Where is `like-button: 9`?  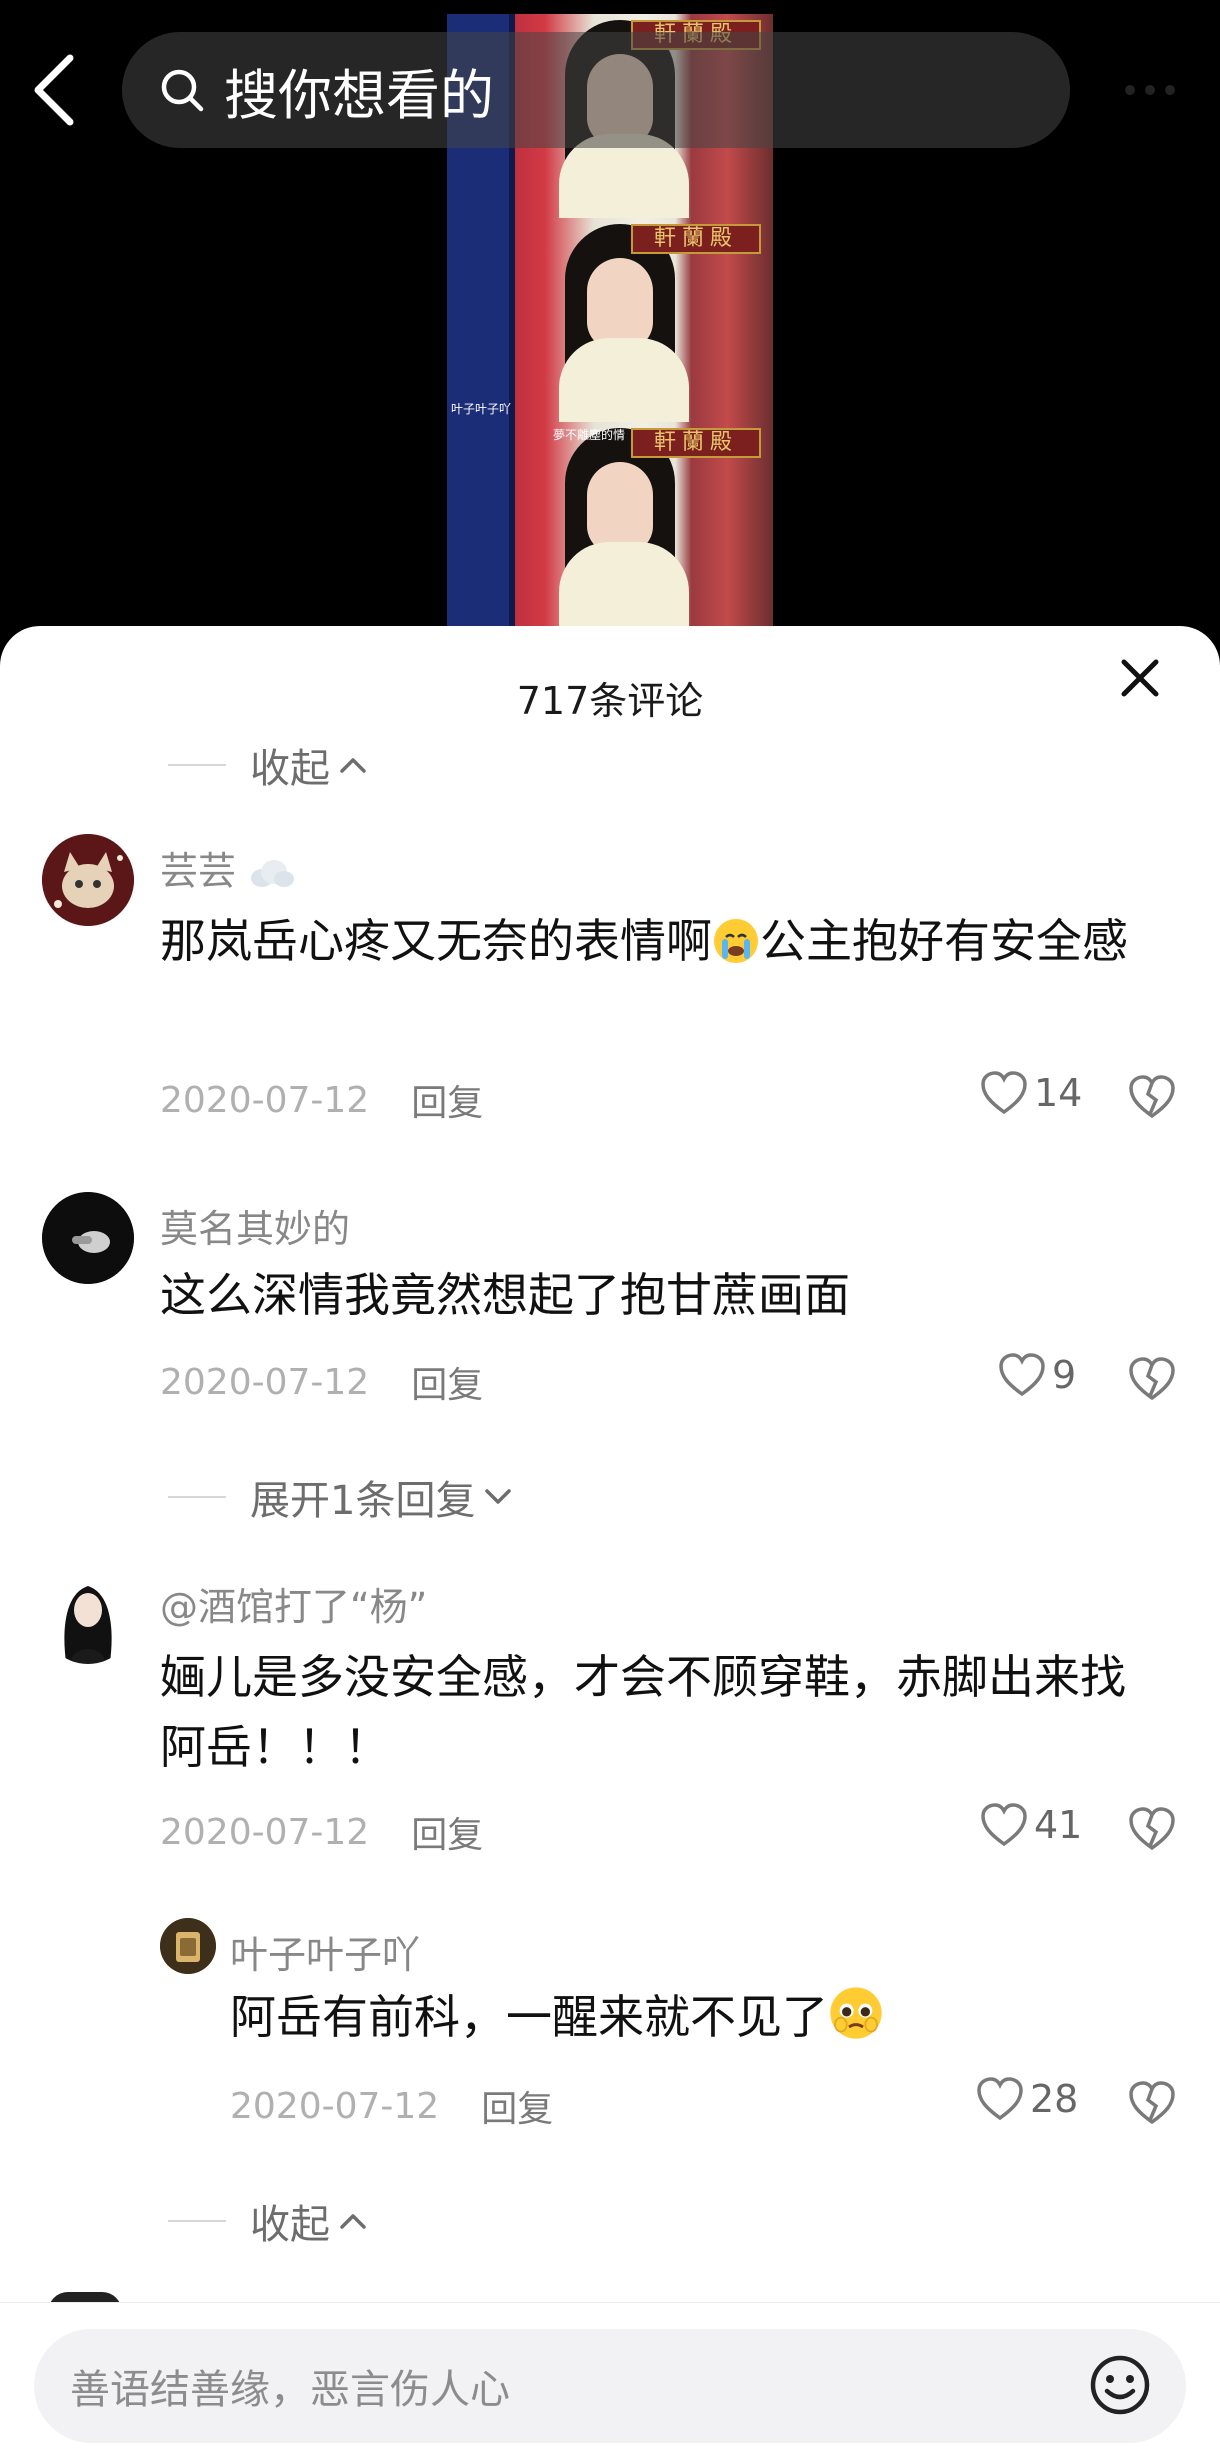 like-button: 9 is located at coordinates (1037, 1375).